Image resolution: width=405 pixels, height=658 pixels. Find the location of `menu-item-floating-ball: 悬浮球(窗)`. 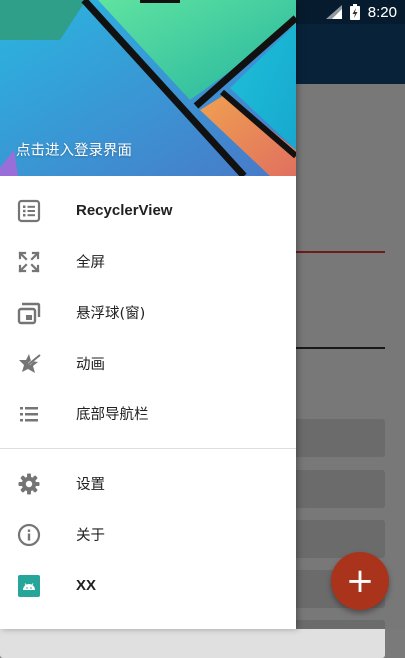

menu-item-floating-ball: 悬浮球(窗) is located at coordinates (148, 312).